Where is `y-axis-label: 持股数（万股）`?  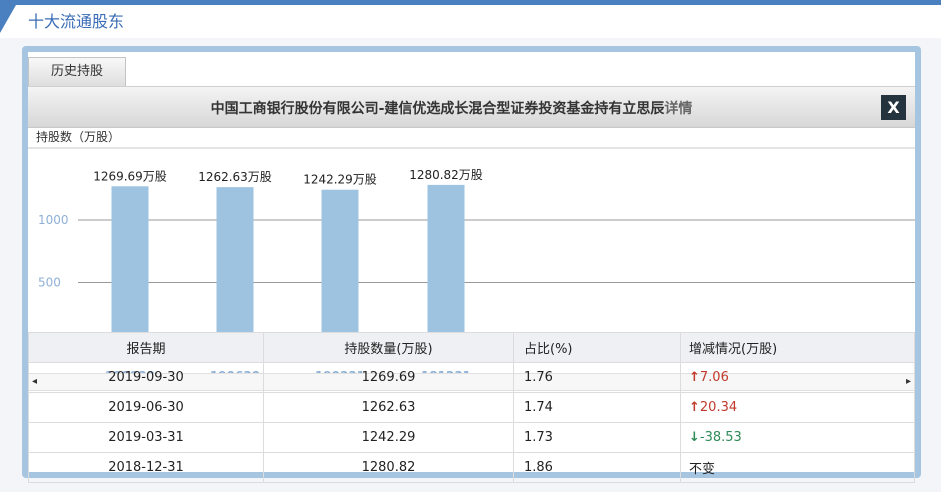
y-axis-label: 持股数（万股） is located at coordinates (78, 136).